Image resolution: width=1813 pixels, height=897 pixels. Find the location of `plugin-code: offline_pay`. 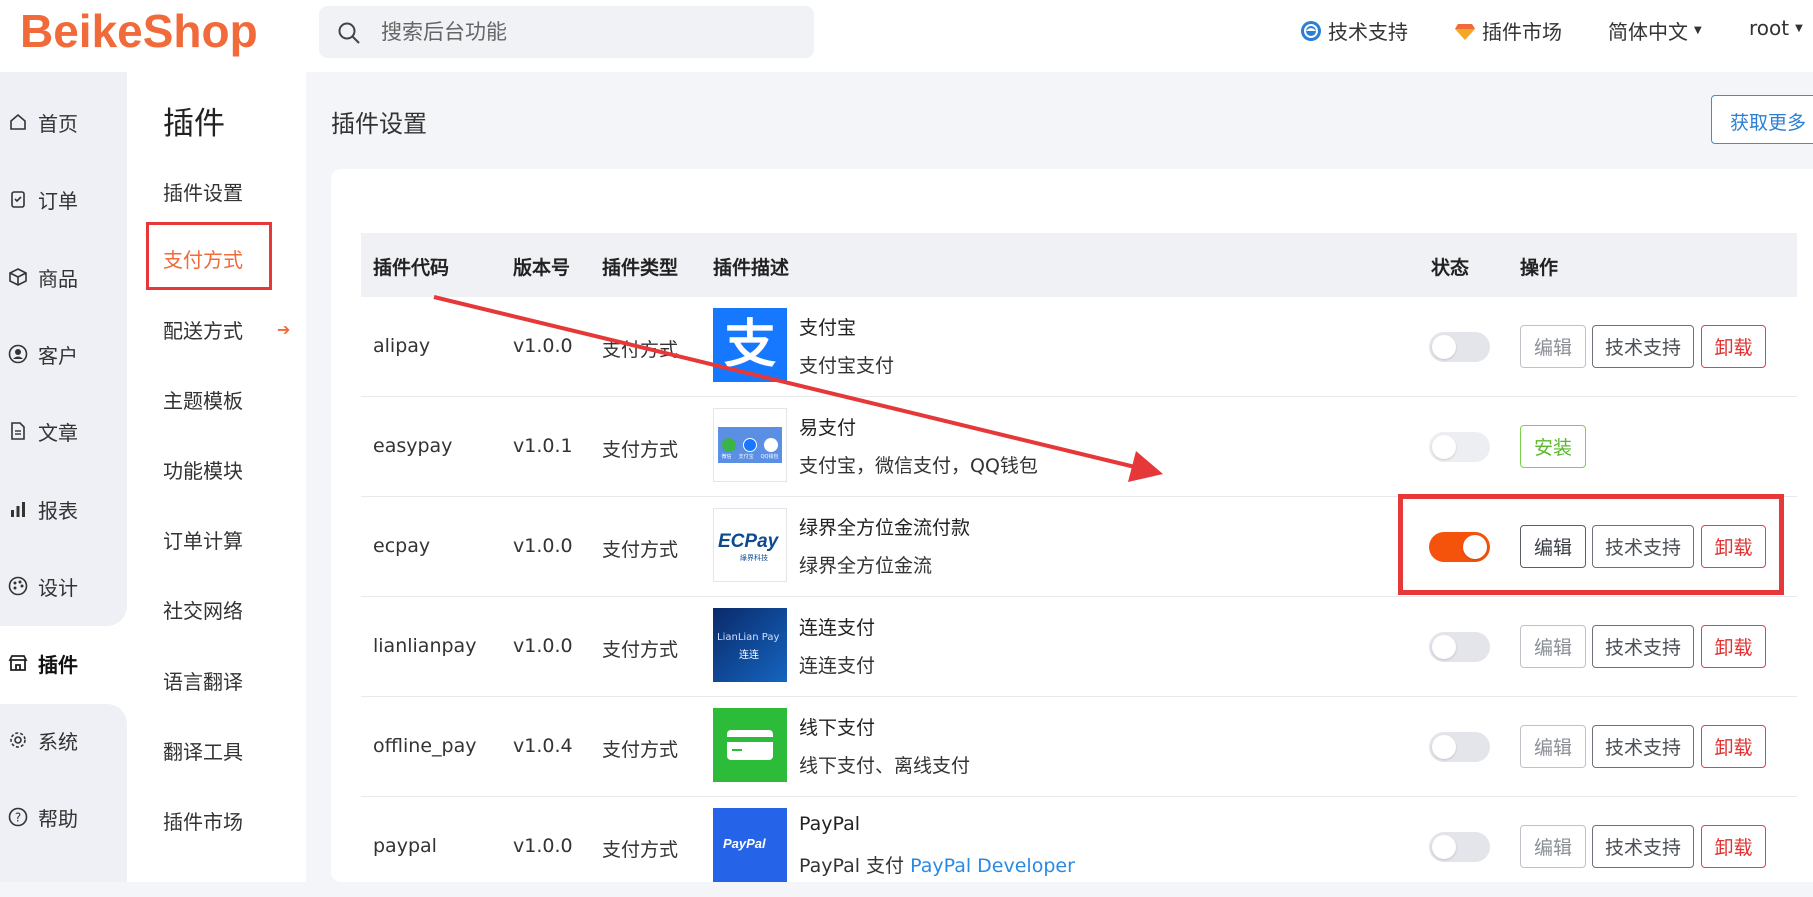

plugin-code: offline_pay is located at coordinates (425, 746).